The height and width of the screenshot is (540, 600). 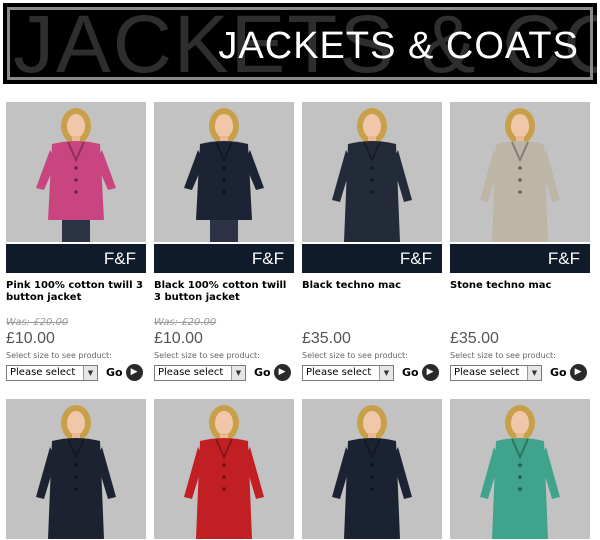 I want to click on page-title: JACKETS & COATS, so click(x=398, y=46).